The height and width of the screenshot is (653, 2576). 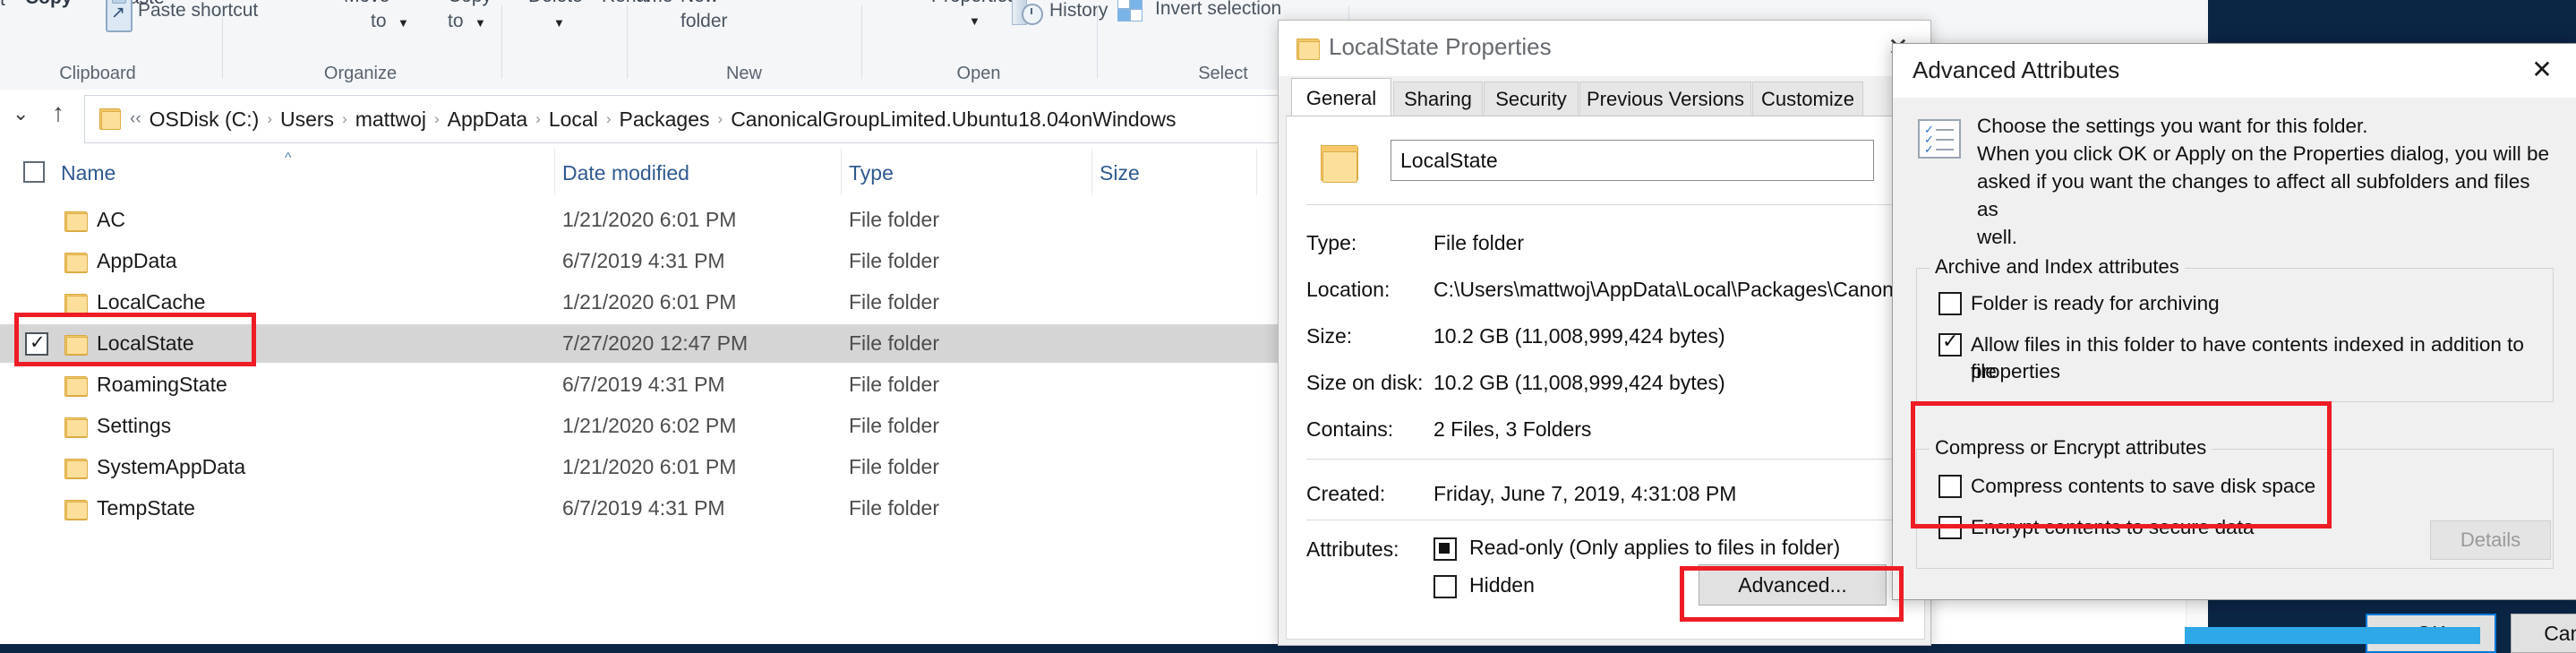 What do you see at coordinates (390, 119) in the screenshot?
I see `breadcrumb-item-2: mattwoj` at bounding box center [390, 119].